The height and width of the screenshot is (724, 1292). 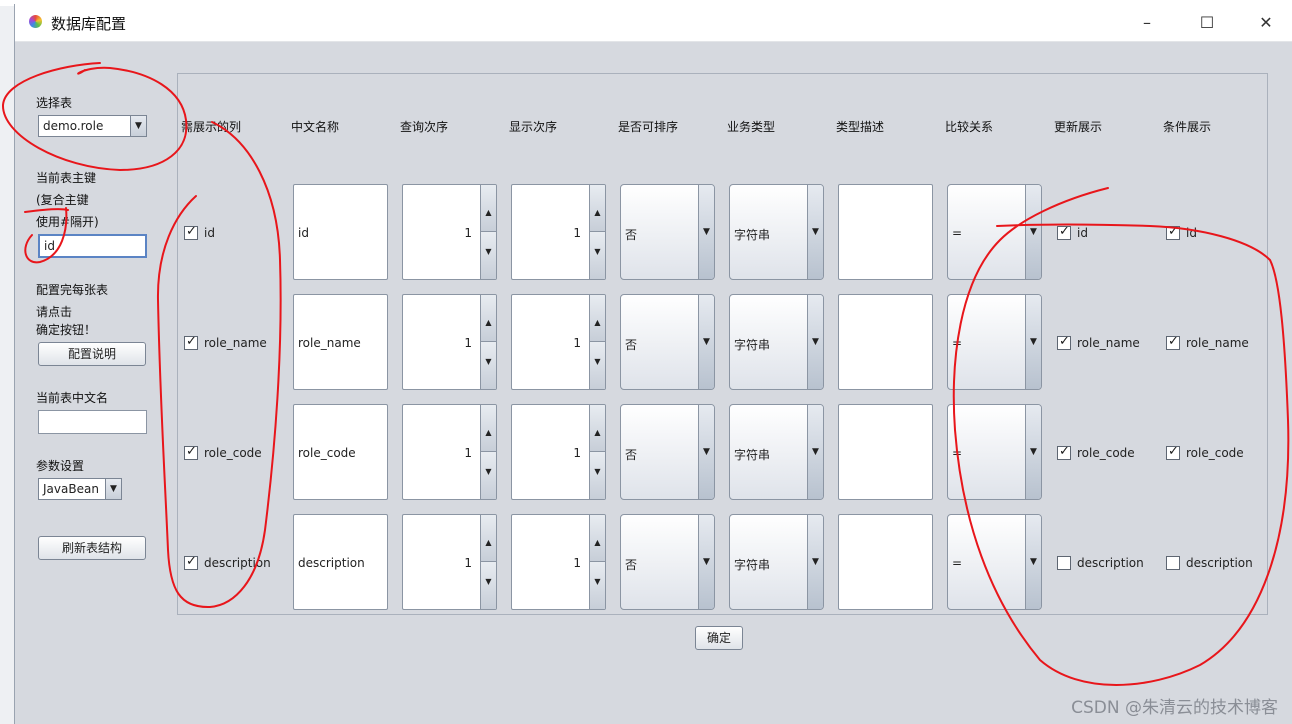 What do you see at coordinates (752, 565) in the screenshot?
I see `biz-type-combo-value: 字符串` at bounding box center [752, 565].